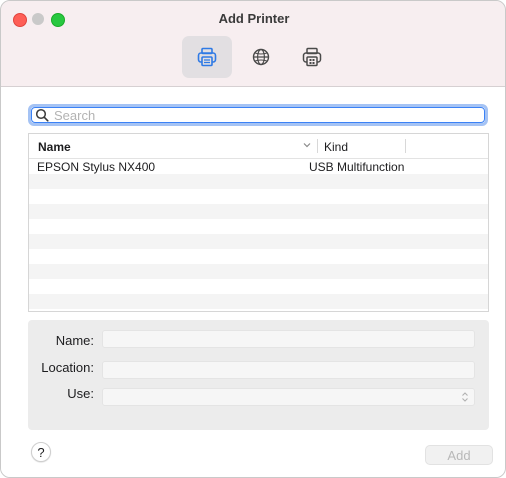  What do you see at coordinates (336, 147) in the screenshot?
I see `column-header-kind: Kind` at bounding box center [336, 147].